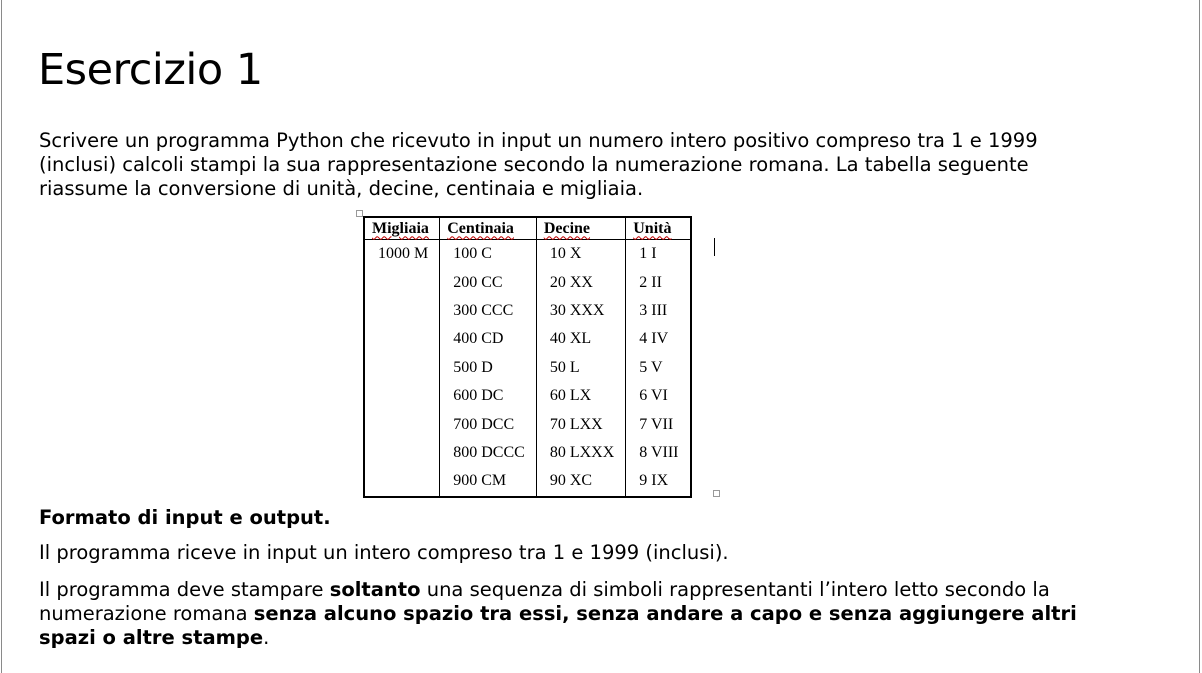 The height and width of the screenshot is (673, 1202). I want to click on cell-decine: 50 L, so click(580, 367).